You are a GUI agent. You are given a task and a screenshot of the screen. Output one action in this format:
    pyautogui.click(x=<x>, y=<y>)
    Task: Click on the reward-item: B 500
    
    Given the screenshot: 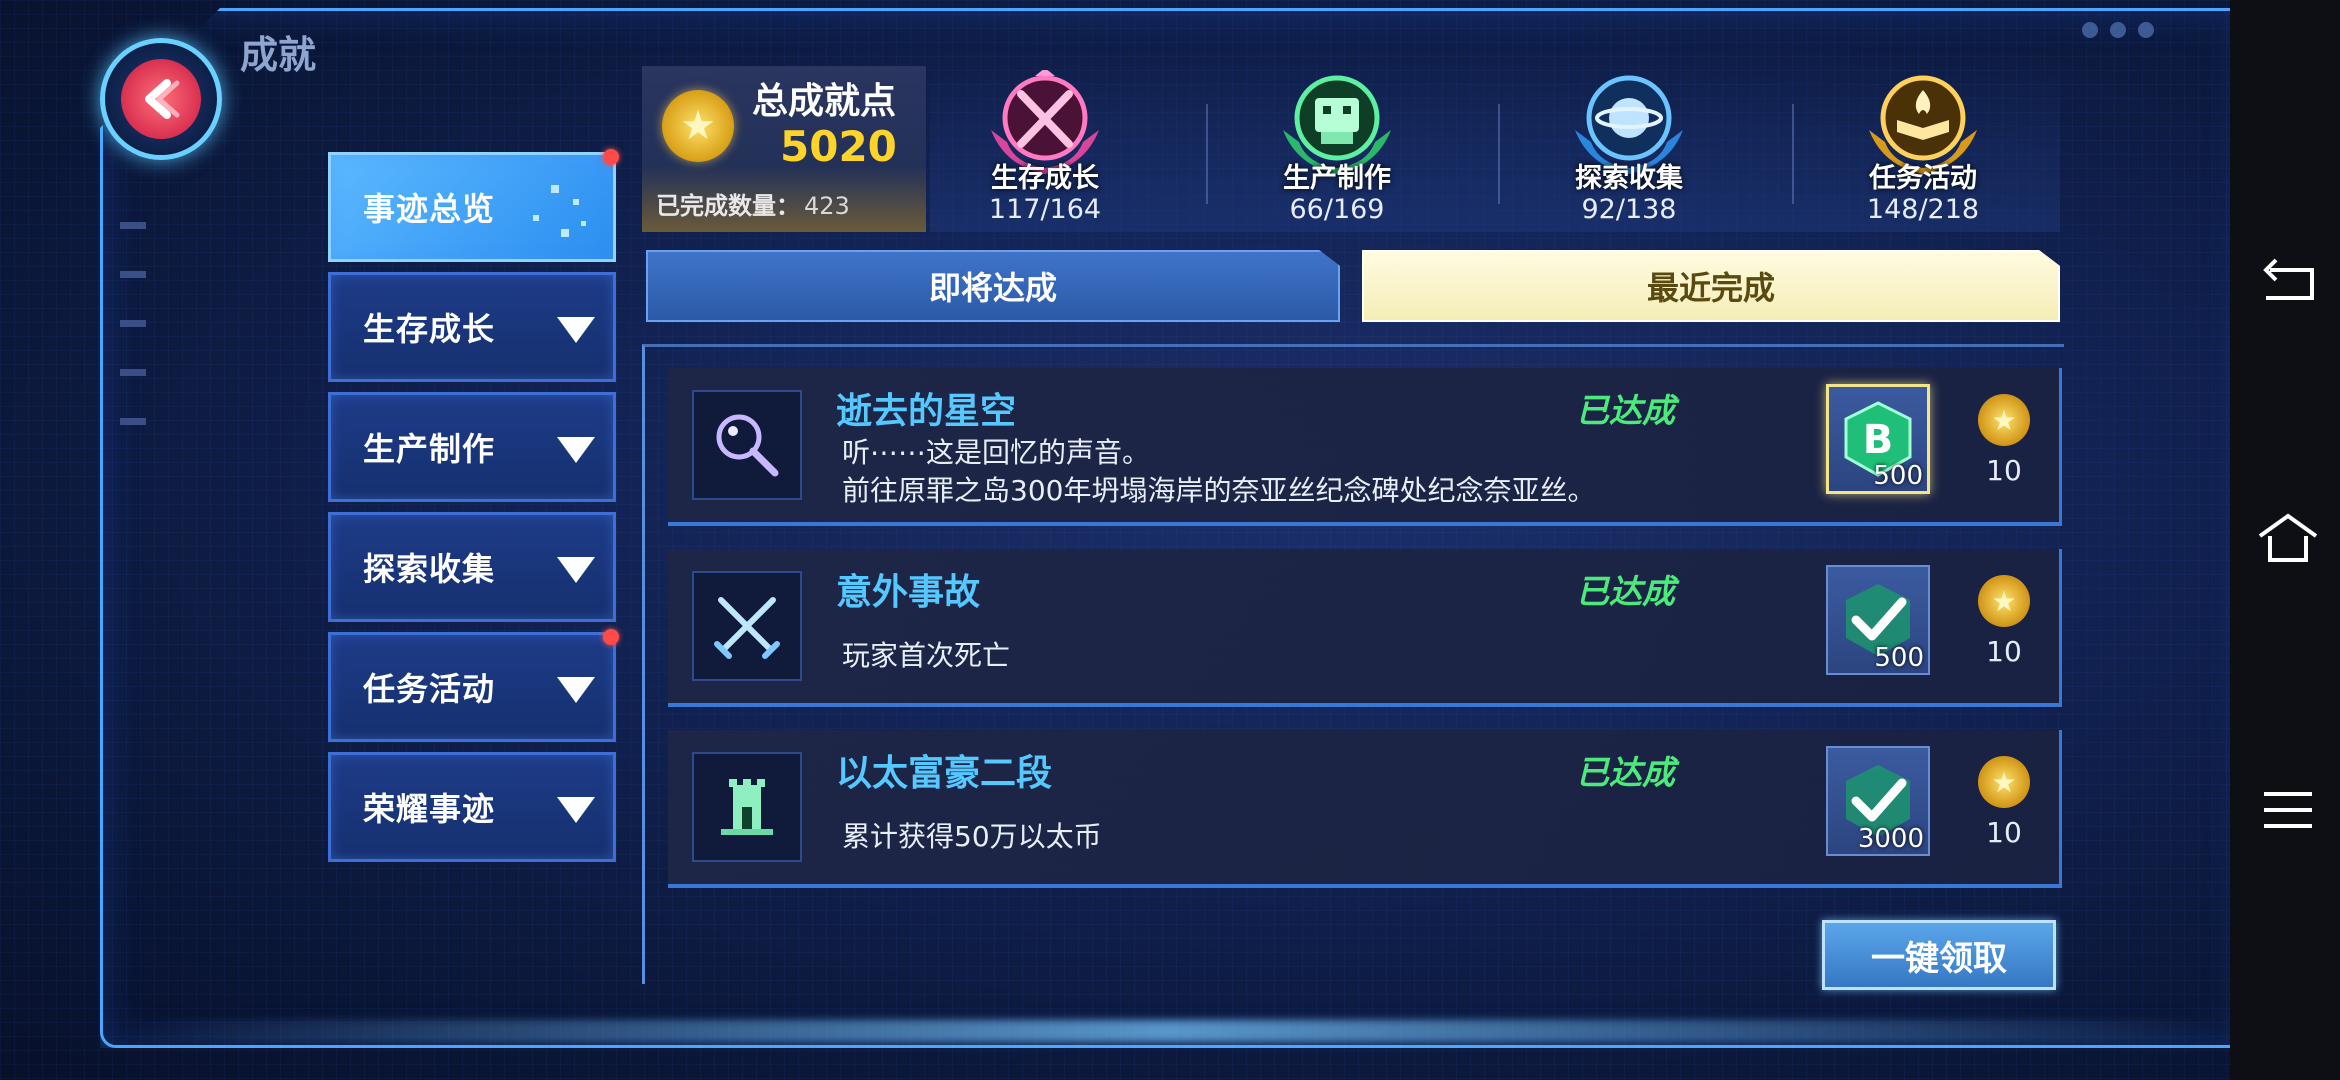 What is the action you would take?
    pyautogui.click(x=1878, y=439)
    